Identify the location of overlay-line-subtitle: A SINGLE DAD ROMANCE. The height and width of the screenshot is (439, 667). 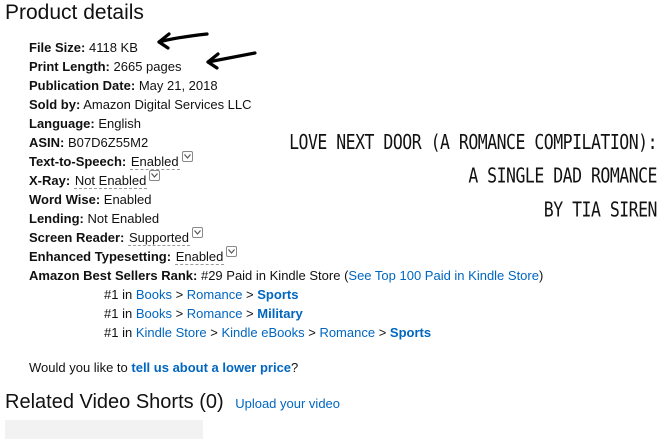
(562, 175).